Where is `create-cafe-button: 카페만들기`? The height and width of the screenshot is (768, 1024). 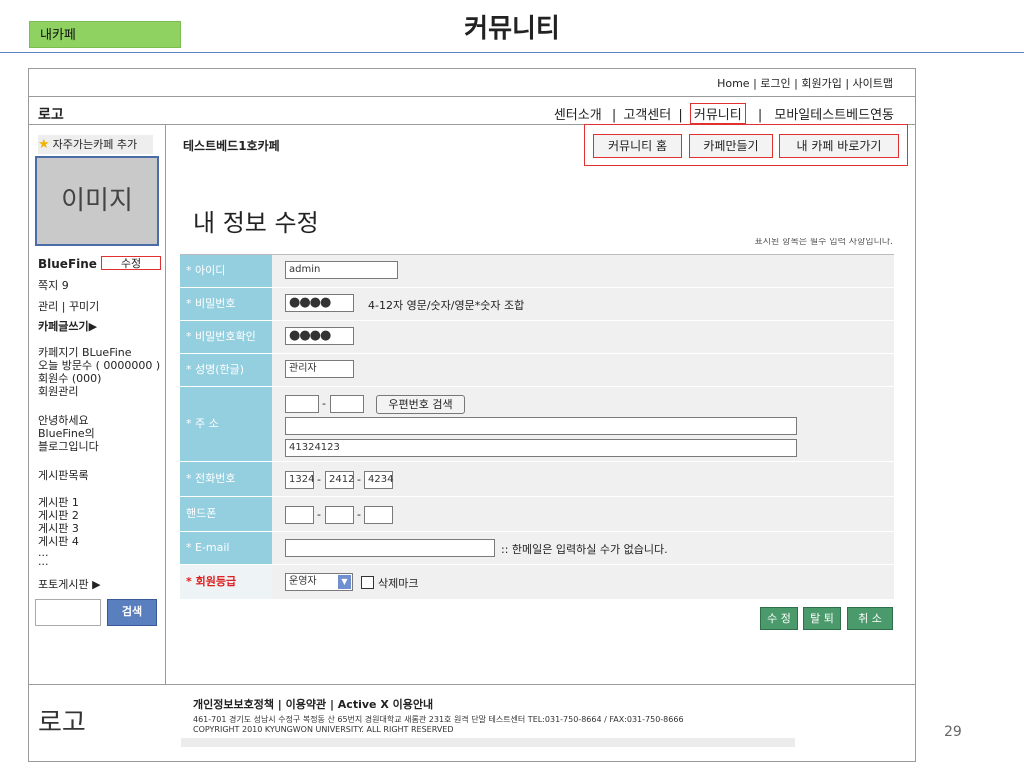 create-cafe-button: 카페만들기 is located at coordinates (731, 146).